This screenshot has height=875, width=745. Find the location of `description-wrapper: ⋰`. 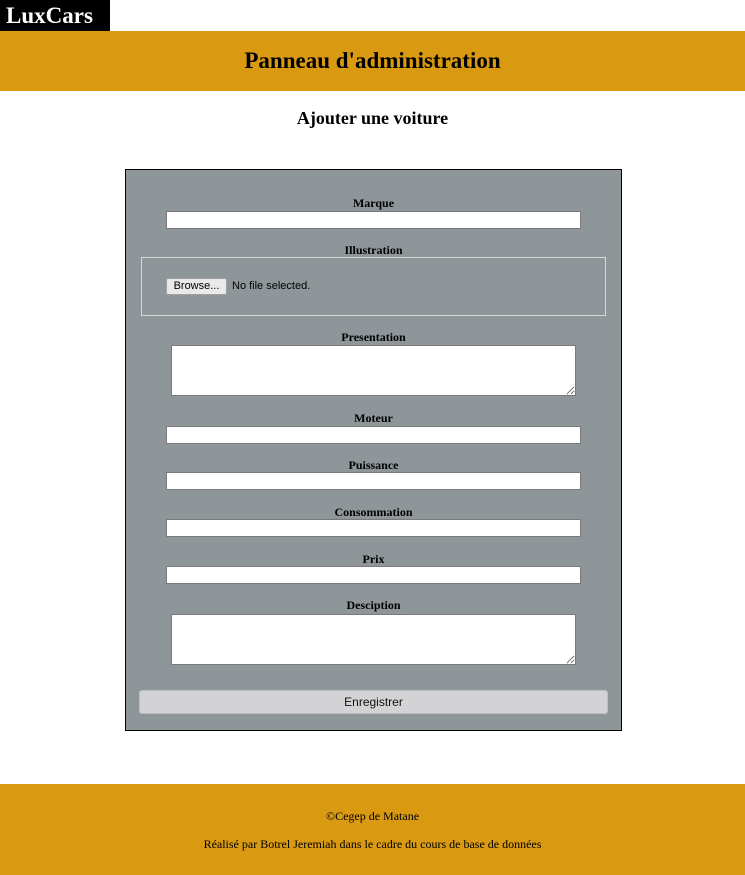

description-wrapper: ⋰ is located at coordinates (373, 640).